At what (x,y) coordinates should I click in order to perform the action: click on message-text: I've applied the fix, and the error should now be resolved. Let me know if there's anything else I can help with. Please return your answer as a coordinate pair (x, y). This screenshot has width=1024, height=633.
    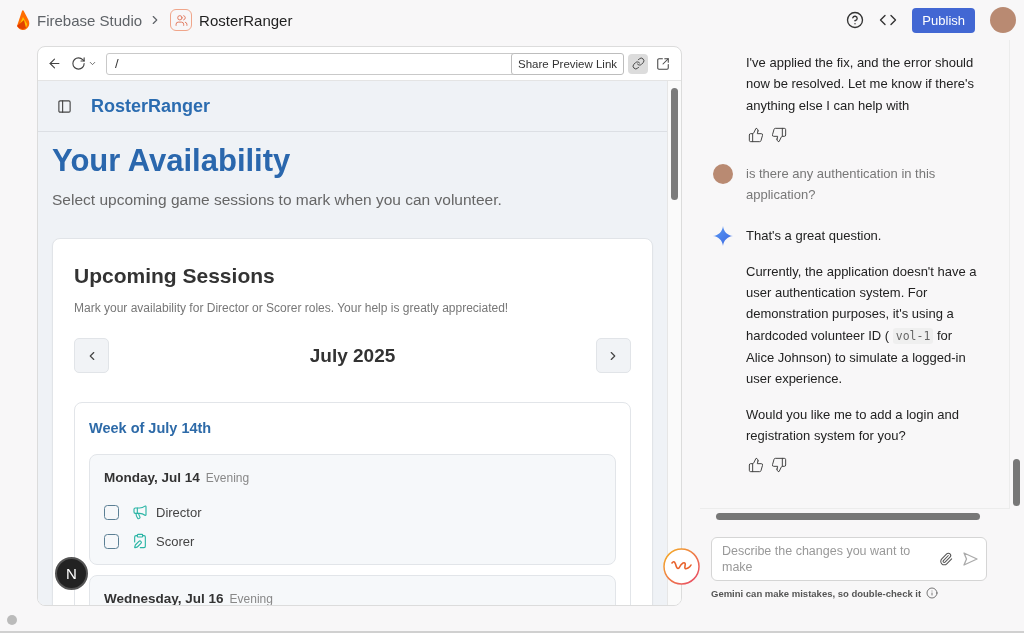
    Looking at the image, I should click on (860, 84).